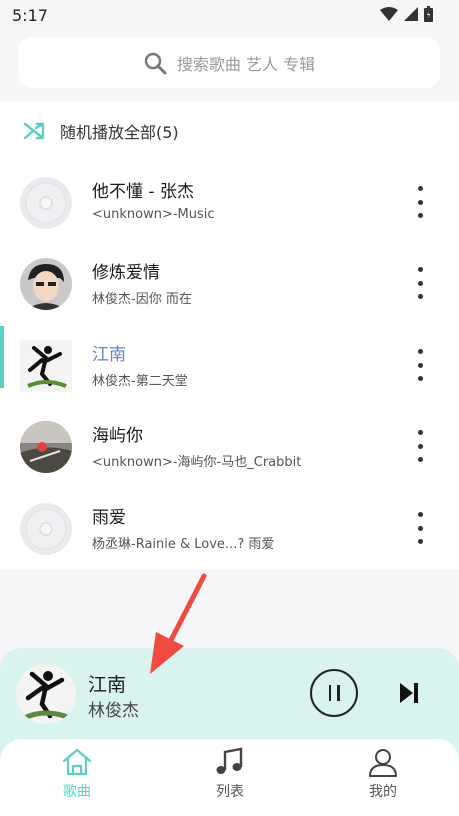 The height and width of the screenshot is (816, 459). I want to click on bottom-navigation: 歌曲 列表 我的, so click(229, 777).